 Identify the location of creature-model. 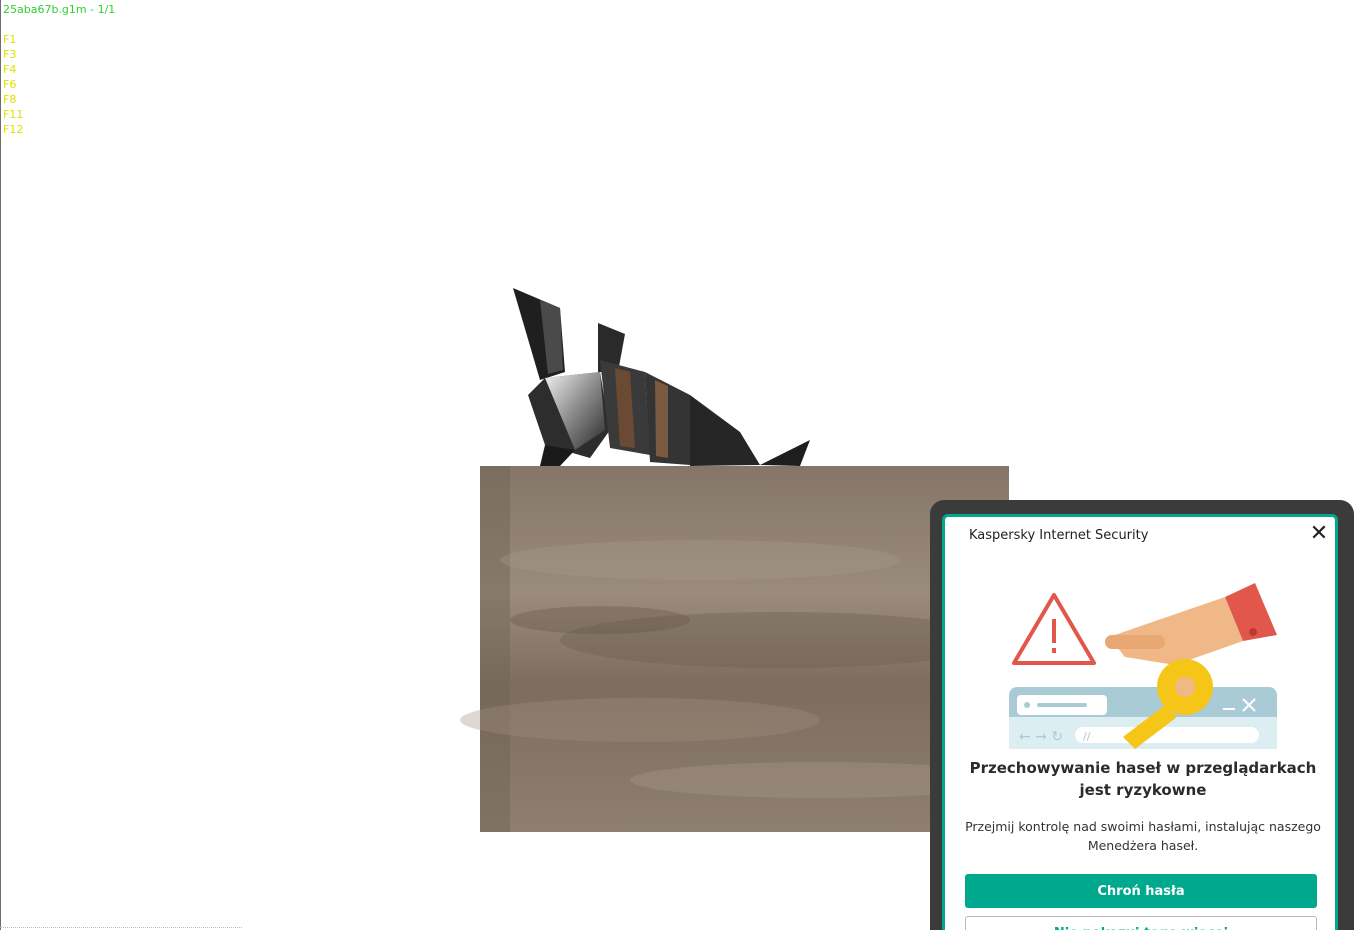
(661, 377).